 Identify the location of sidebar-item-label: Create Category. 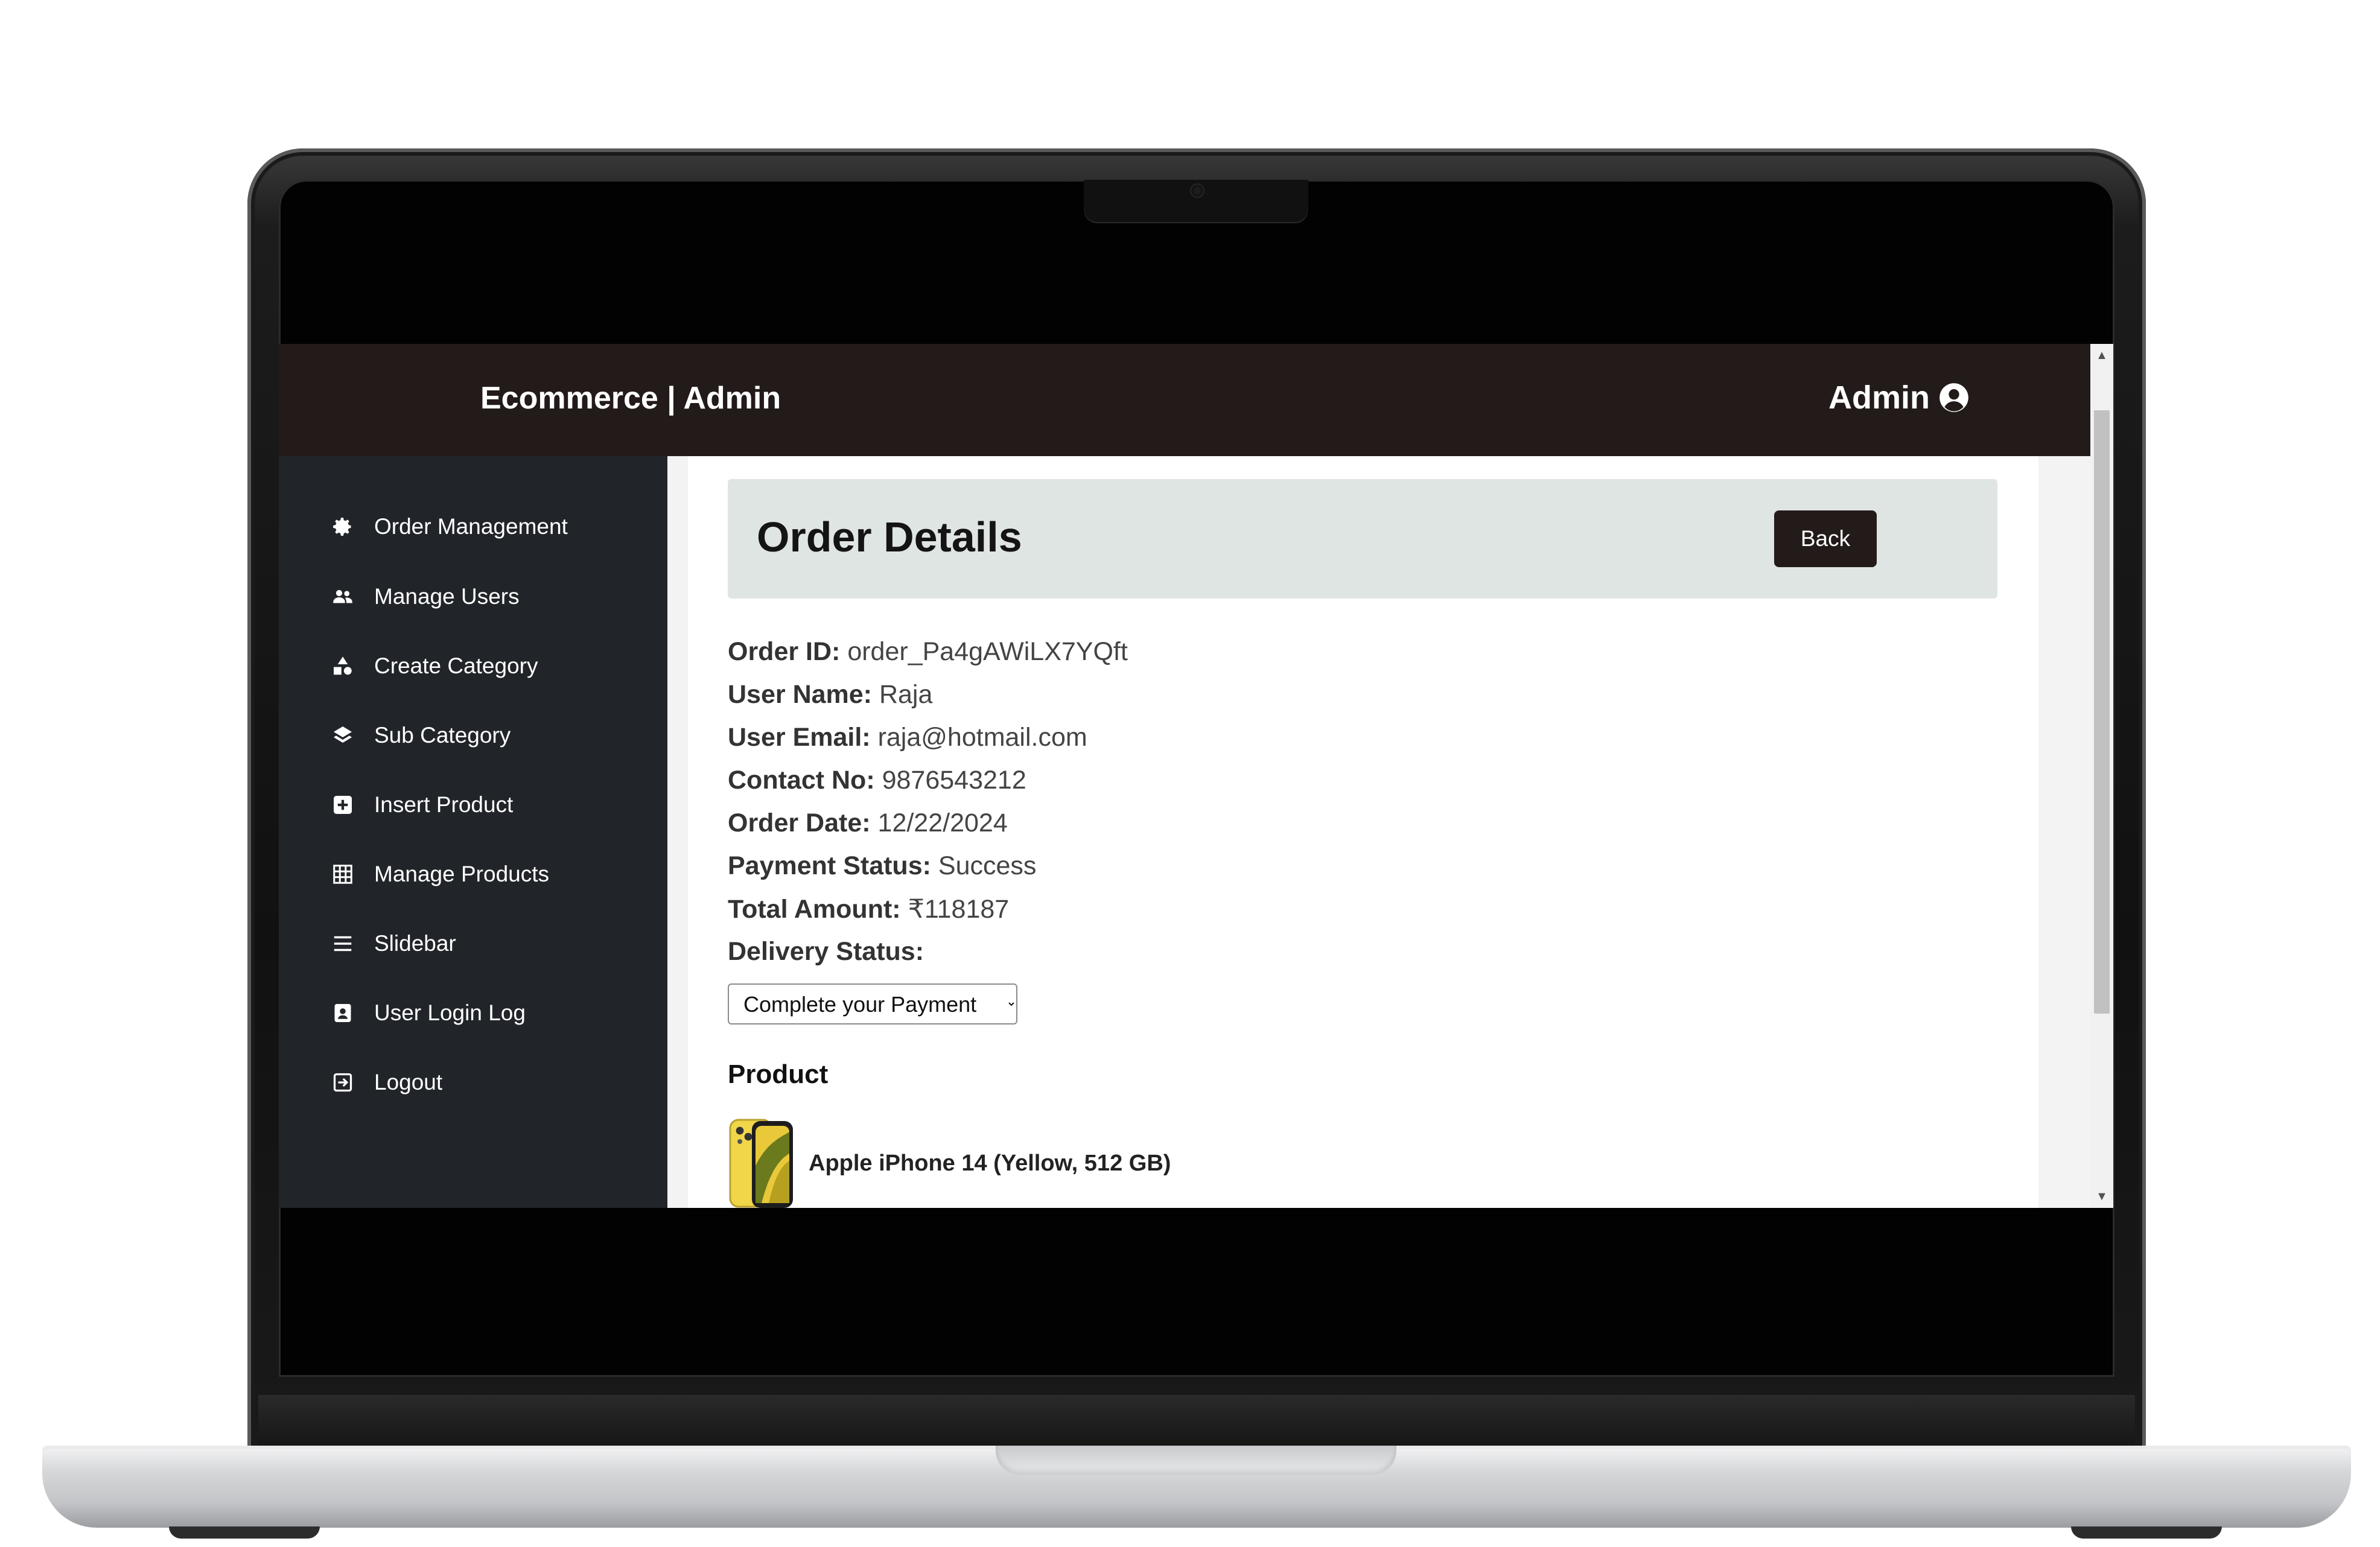
(456, 666).